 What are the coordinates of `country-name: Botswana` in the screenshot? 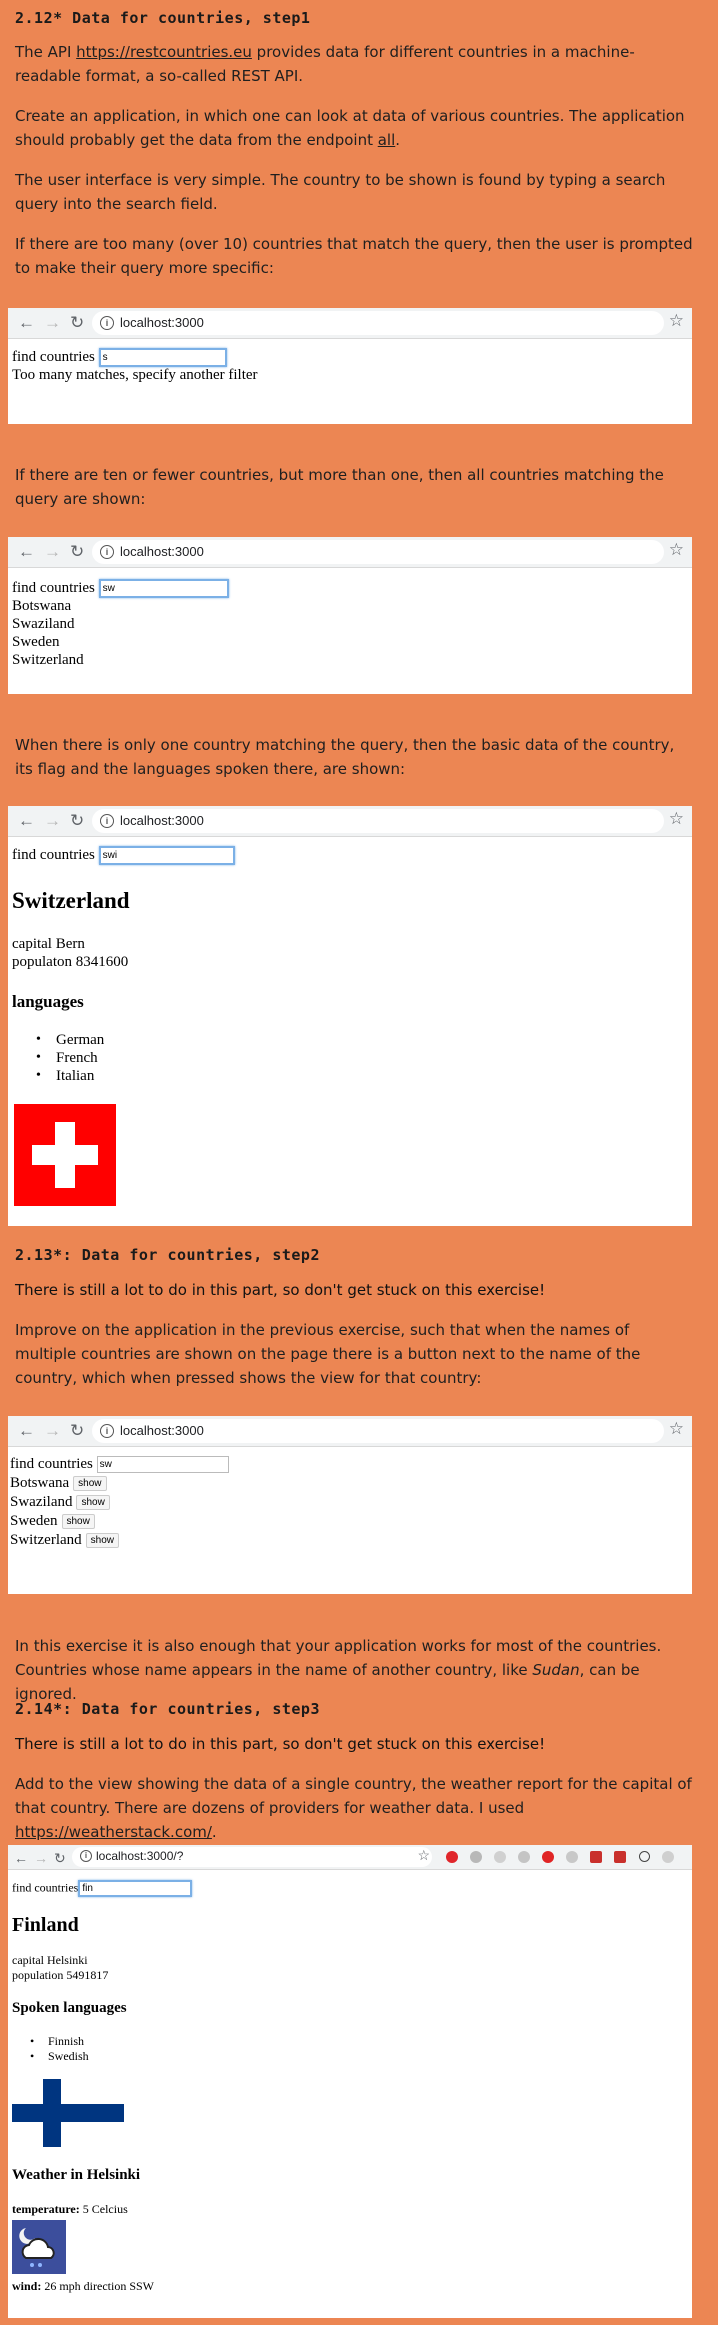 It's located at (40, 1483).